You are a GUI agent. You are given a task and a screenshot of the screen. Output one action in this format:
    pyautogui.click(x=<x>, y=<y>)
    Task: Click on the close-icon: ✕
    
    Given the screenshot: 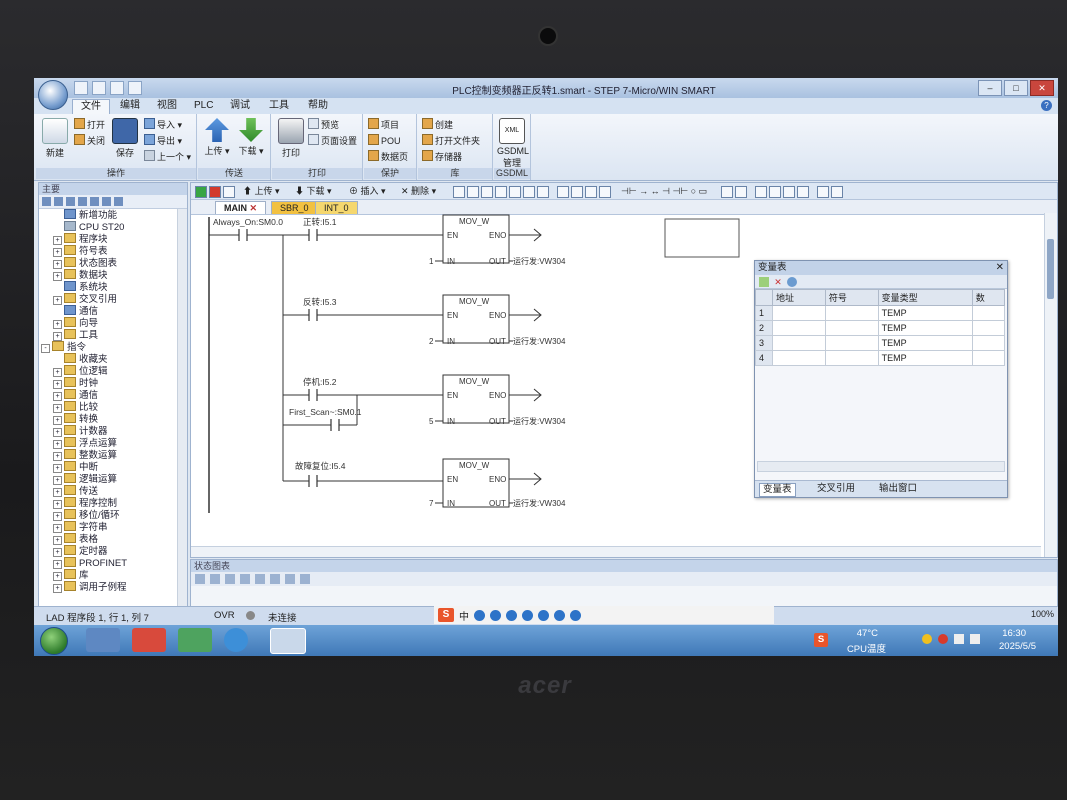 What is the action you would take?
    pyautogui.click(x=1000, y=268)
    